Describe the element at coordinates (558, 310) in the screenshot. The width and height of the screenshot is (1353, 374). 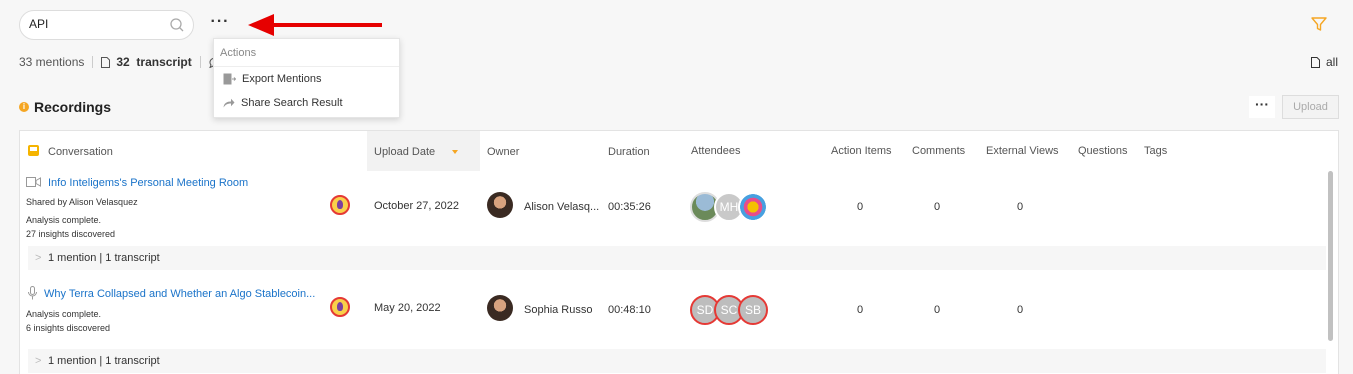
I see `owner-name: Sophia Russo` at that location.